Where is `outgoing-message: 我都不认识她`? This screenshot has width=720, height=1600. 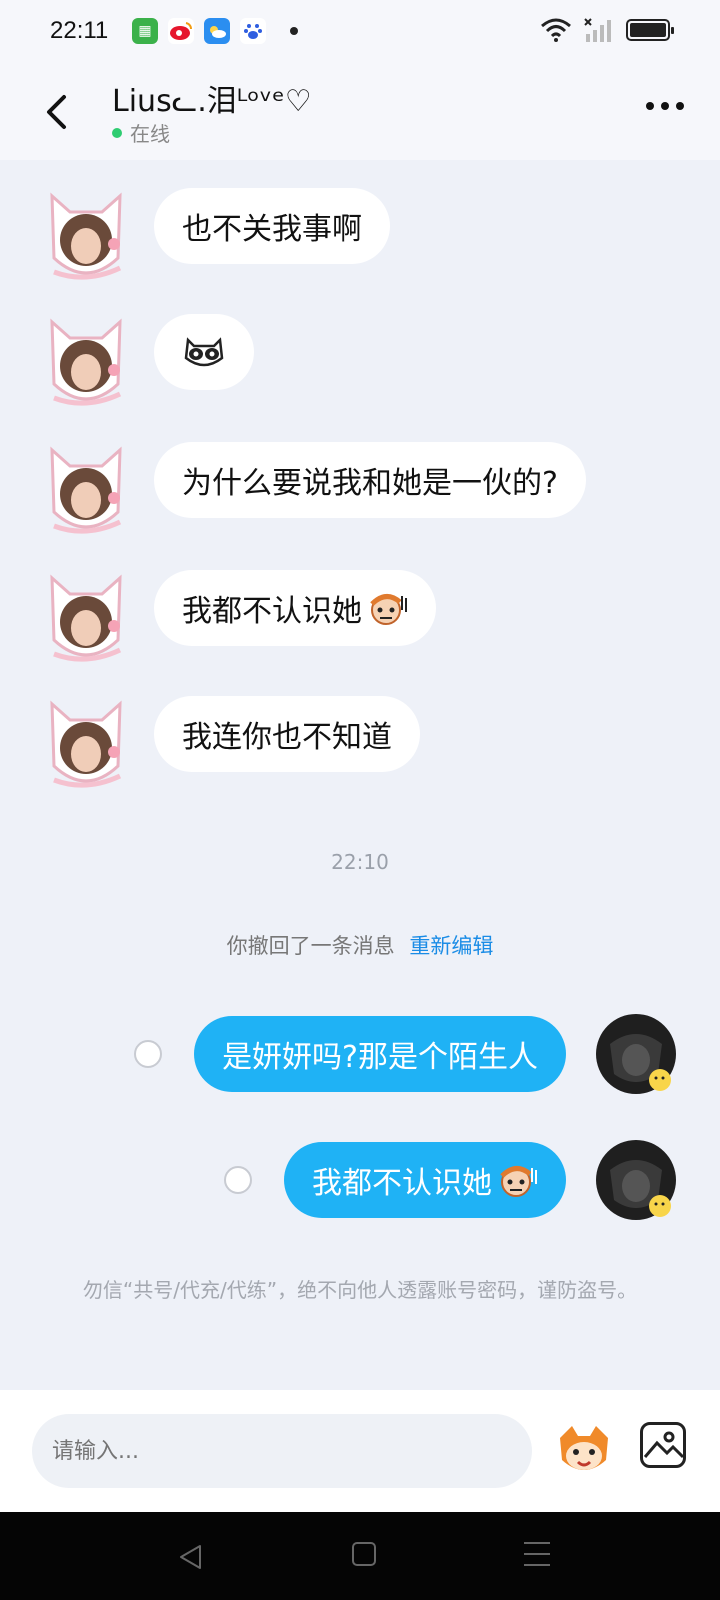
outgoing-message: 我都不认识她 is located at coordinates (450, 1180).